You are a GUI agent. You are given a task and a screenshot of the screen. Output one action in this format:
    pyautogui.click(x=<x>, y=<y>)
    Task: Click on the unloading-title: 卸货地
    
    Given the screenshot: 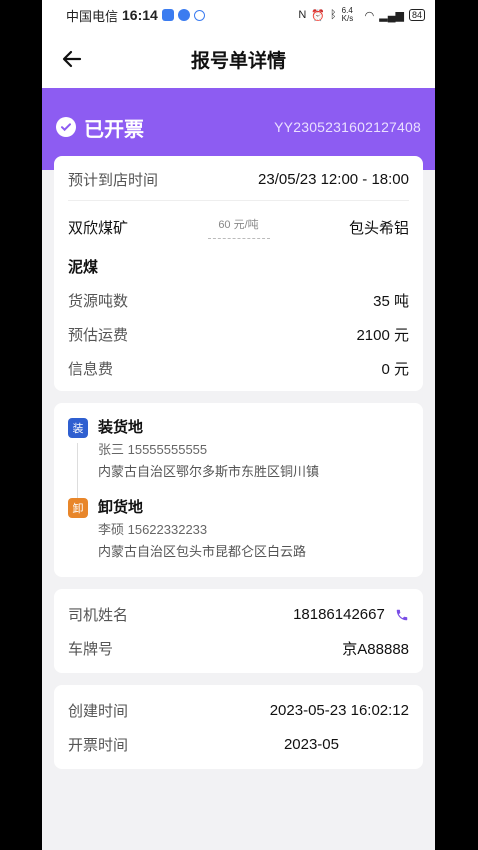 What is the action you would take?
    pyautogui.click(x=121, y=507)
    